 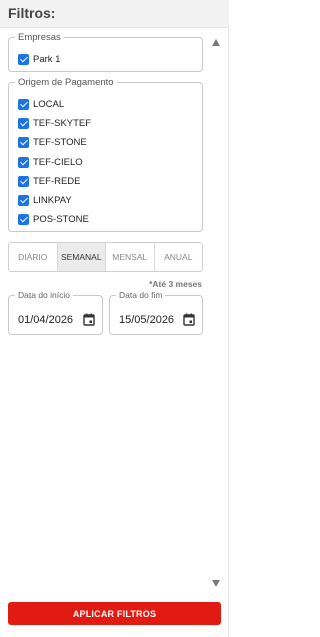 What do you see at coordinates (66, 82) in the screenshot?
I see `origem-legend: Origem de Pagamento` at bounding box center [66, 82].